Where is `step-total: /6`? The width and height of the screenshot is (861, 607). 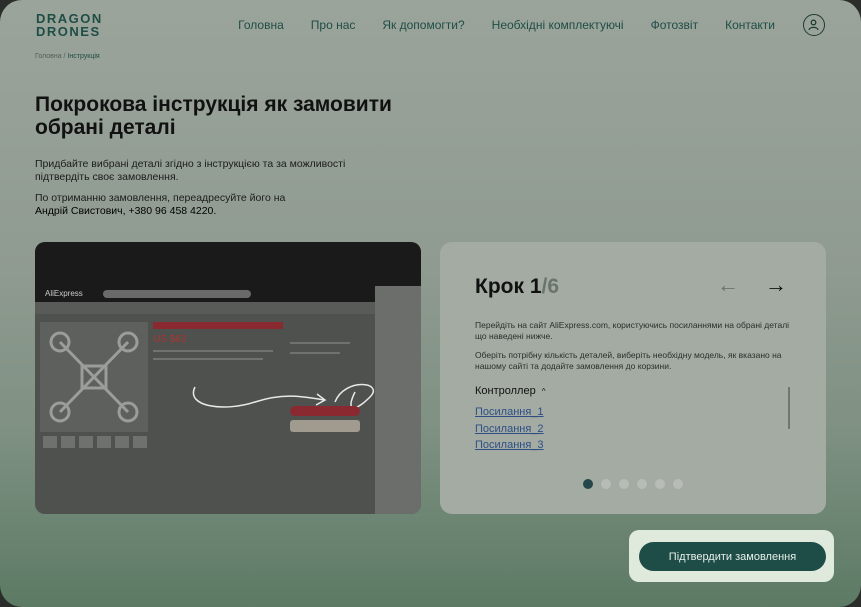 step-total: /6 is located at coordinates (550, 286).